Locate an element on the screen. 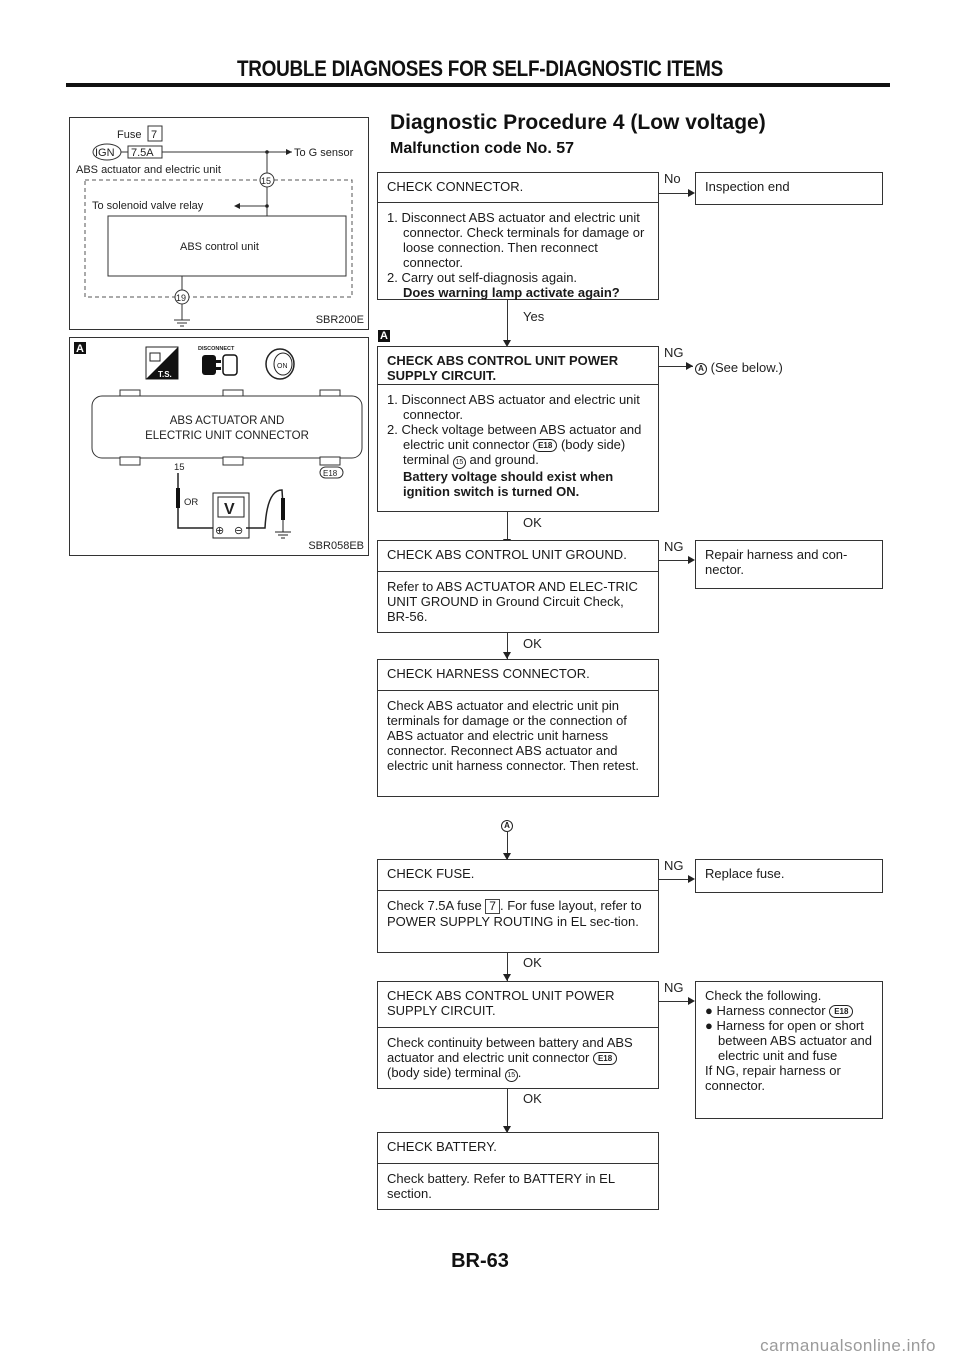 The width and height of the screenshot is (960, 1358). plus-terminal-icon: ⊕ is located at coordinates (219, 531).